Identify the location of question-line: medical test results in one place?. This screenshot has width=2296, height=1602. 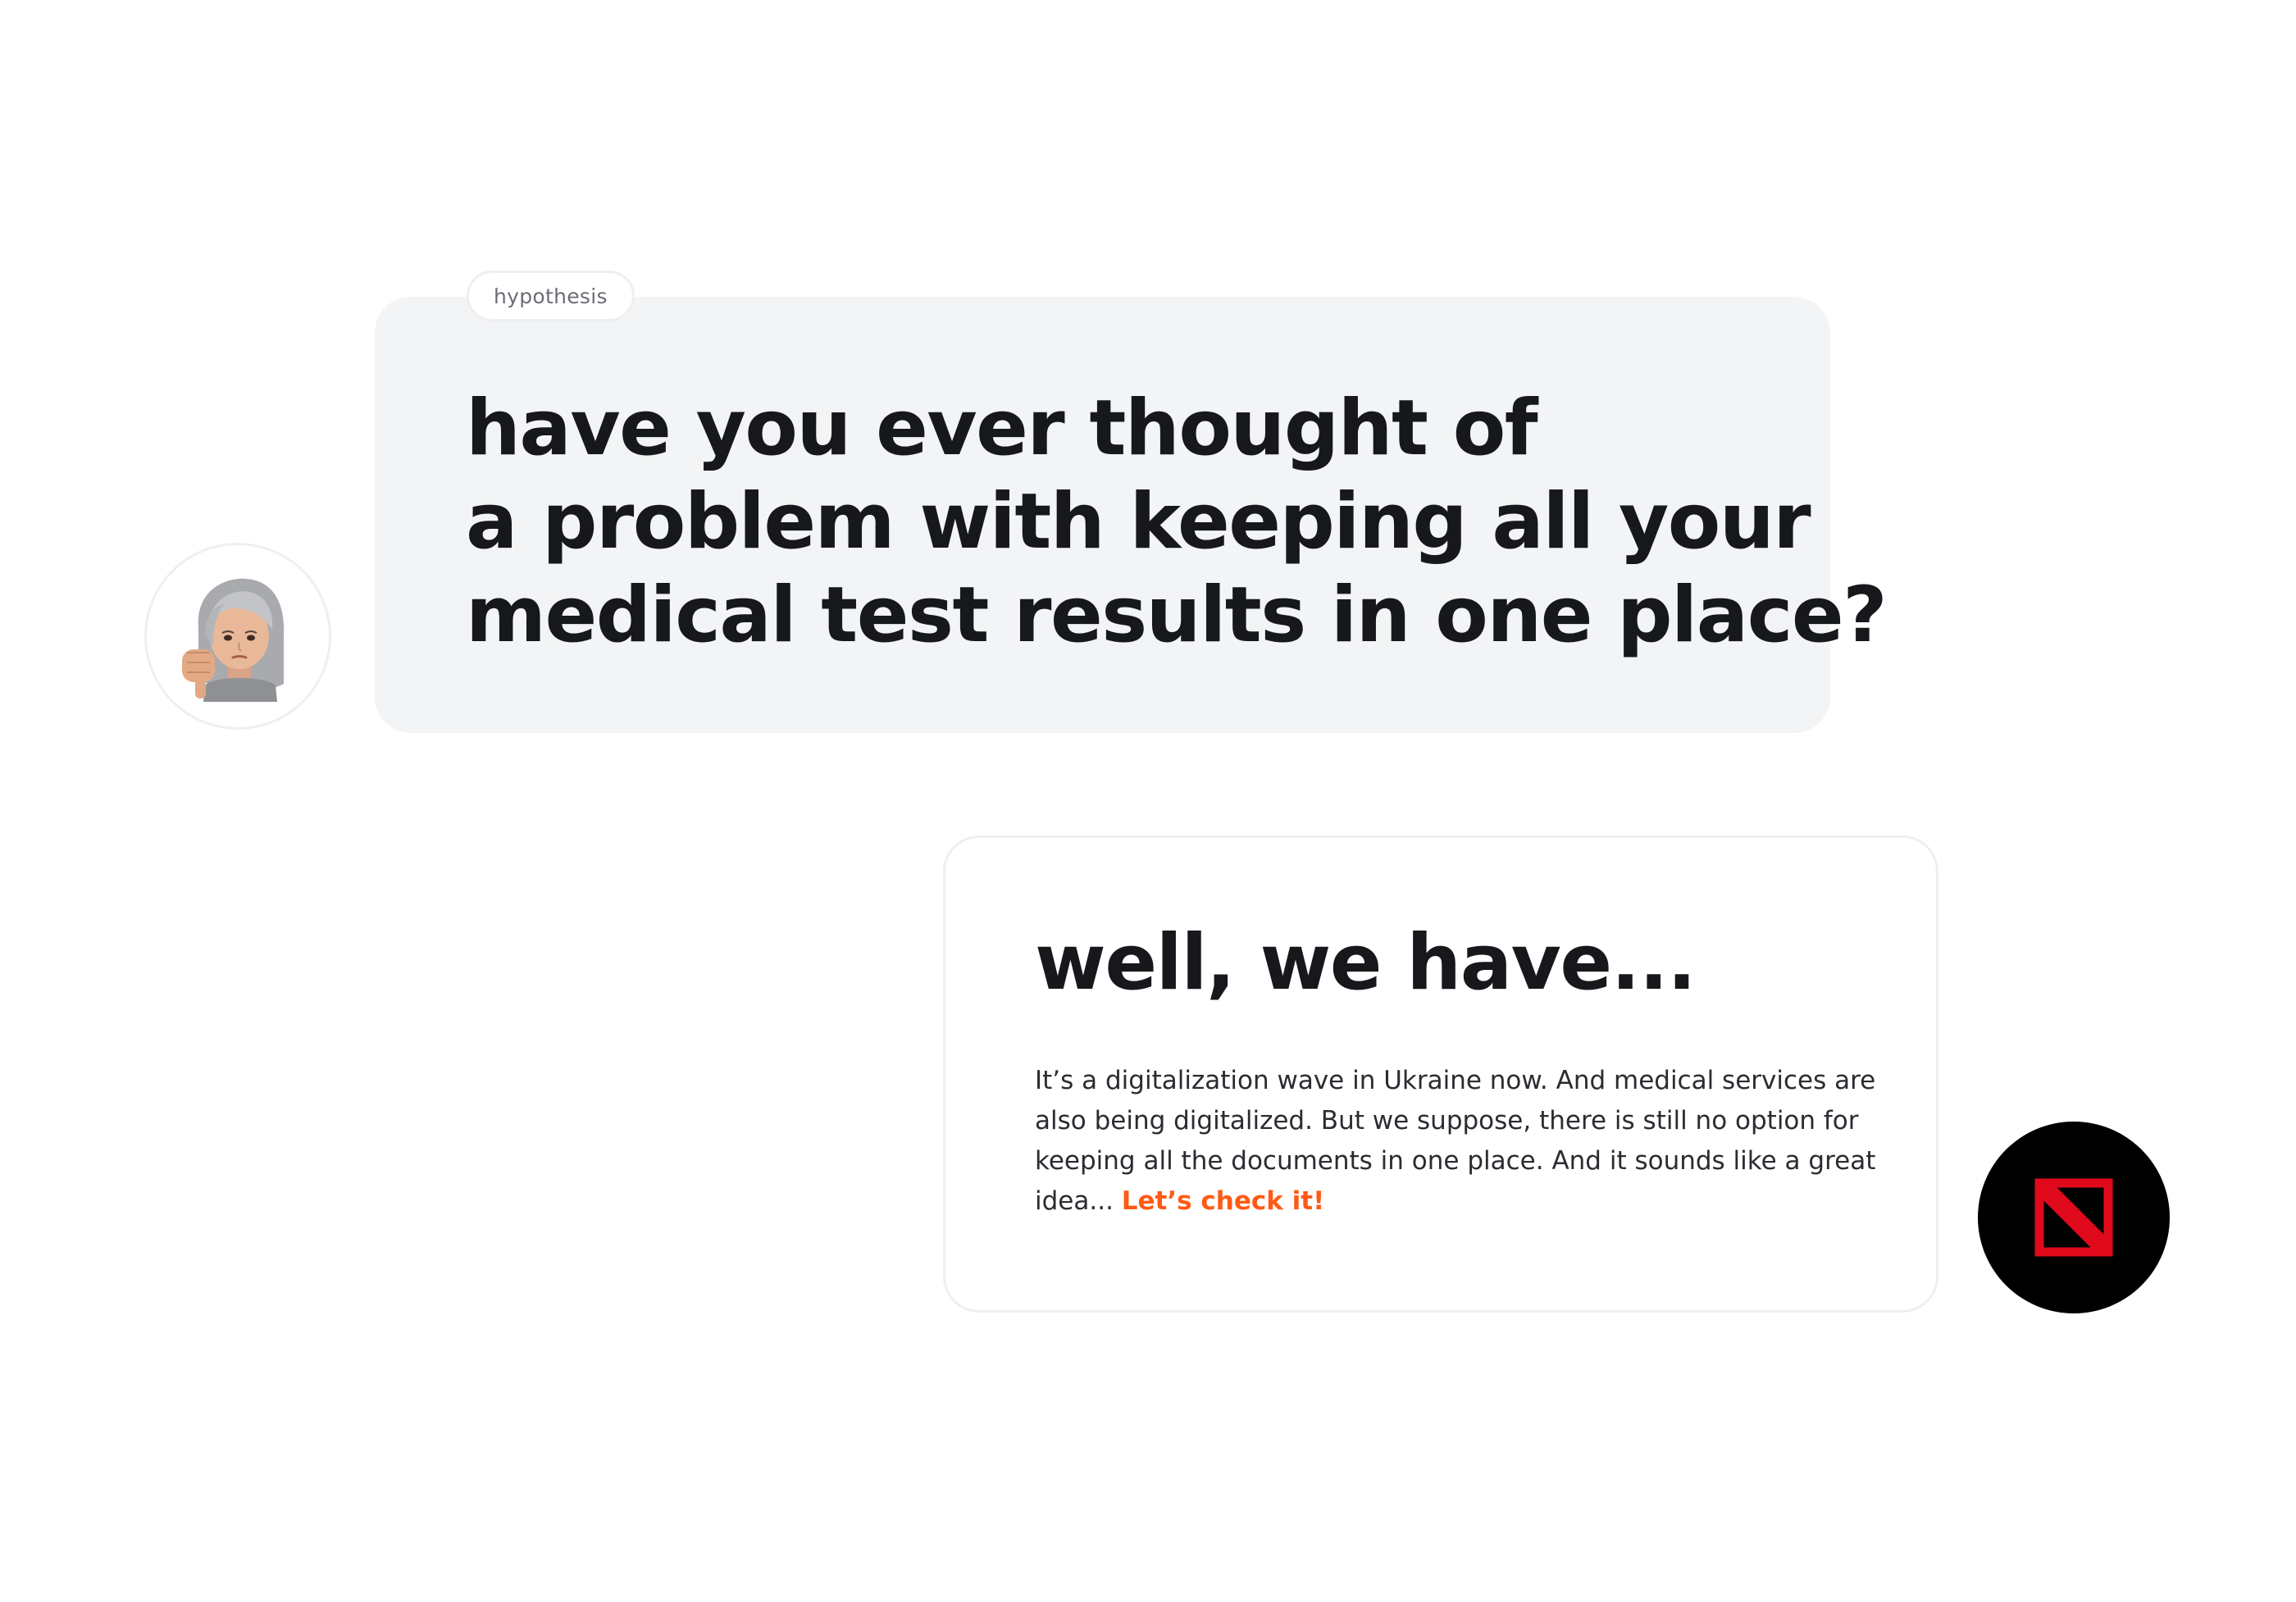
(1177, 615).